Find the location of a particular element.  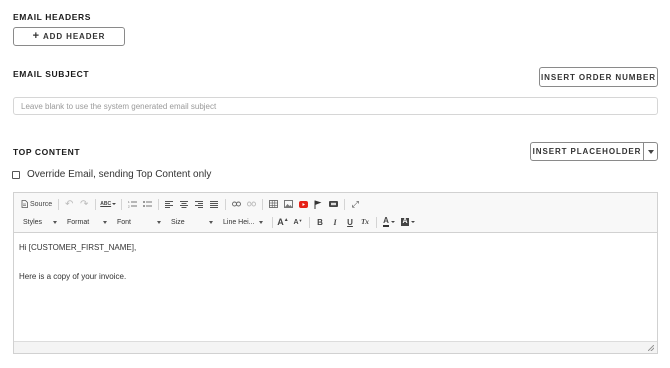

justify-button is located at coordinates (214, 204).